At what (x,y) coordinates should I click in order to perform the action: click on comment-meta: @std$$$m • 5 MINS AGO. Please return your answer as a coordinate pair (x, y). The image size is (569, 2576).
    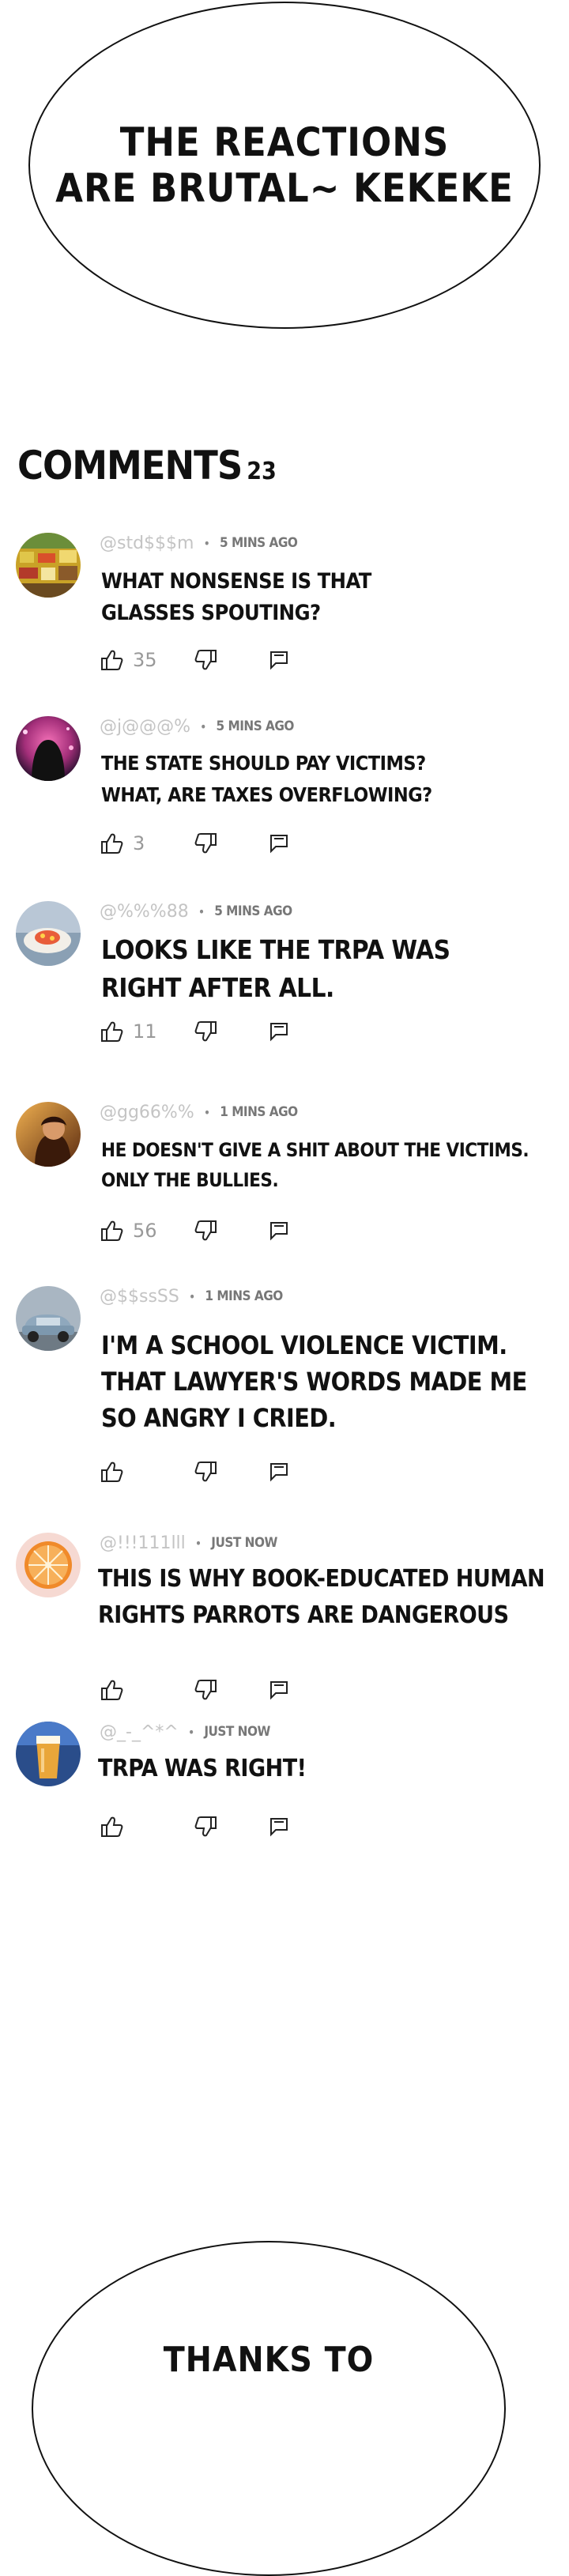
    Looking at the image, I should click on (199, 543).